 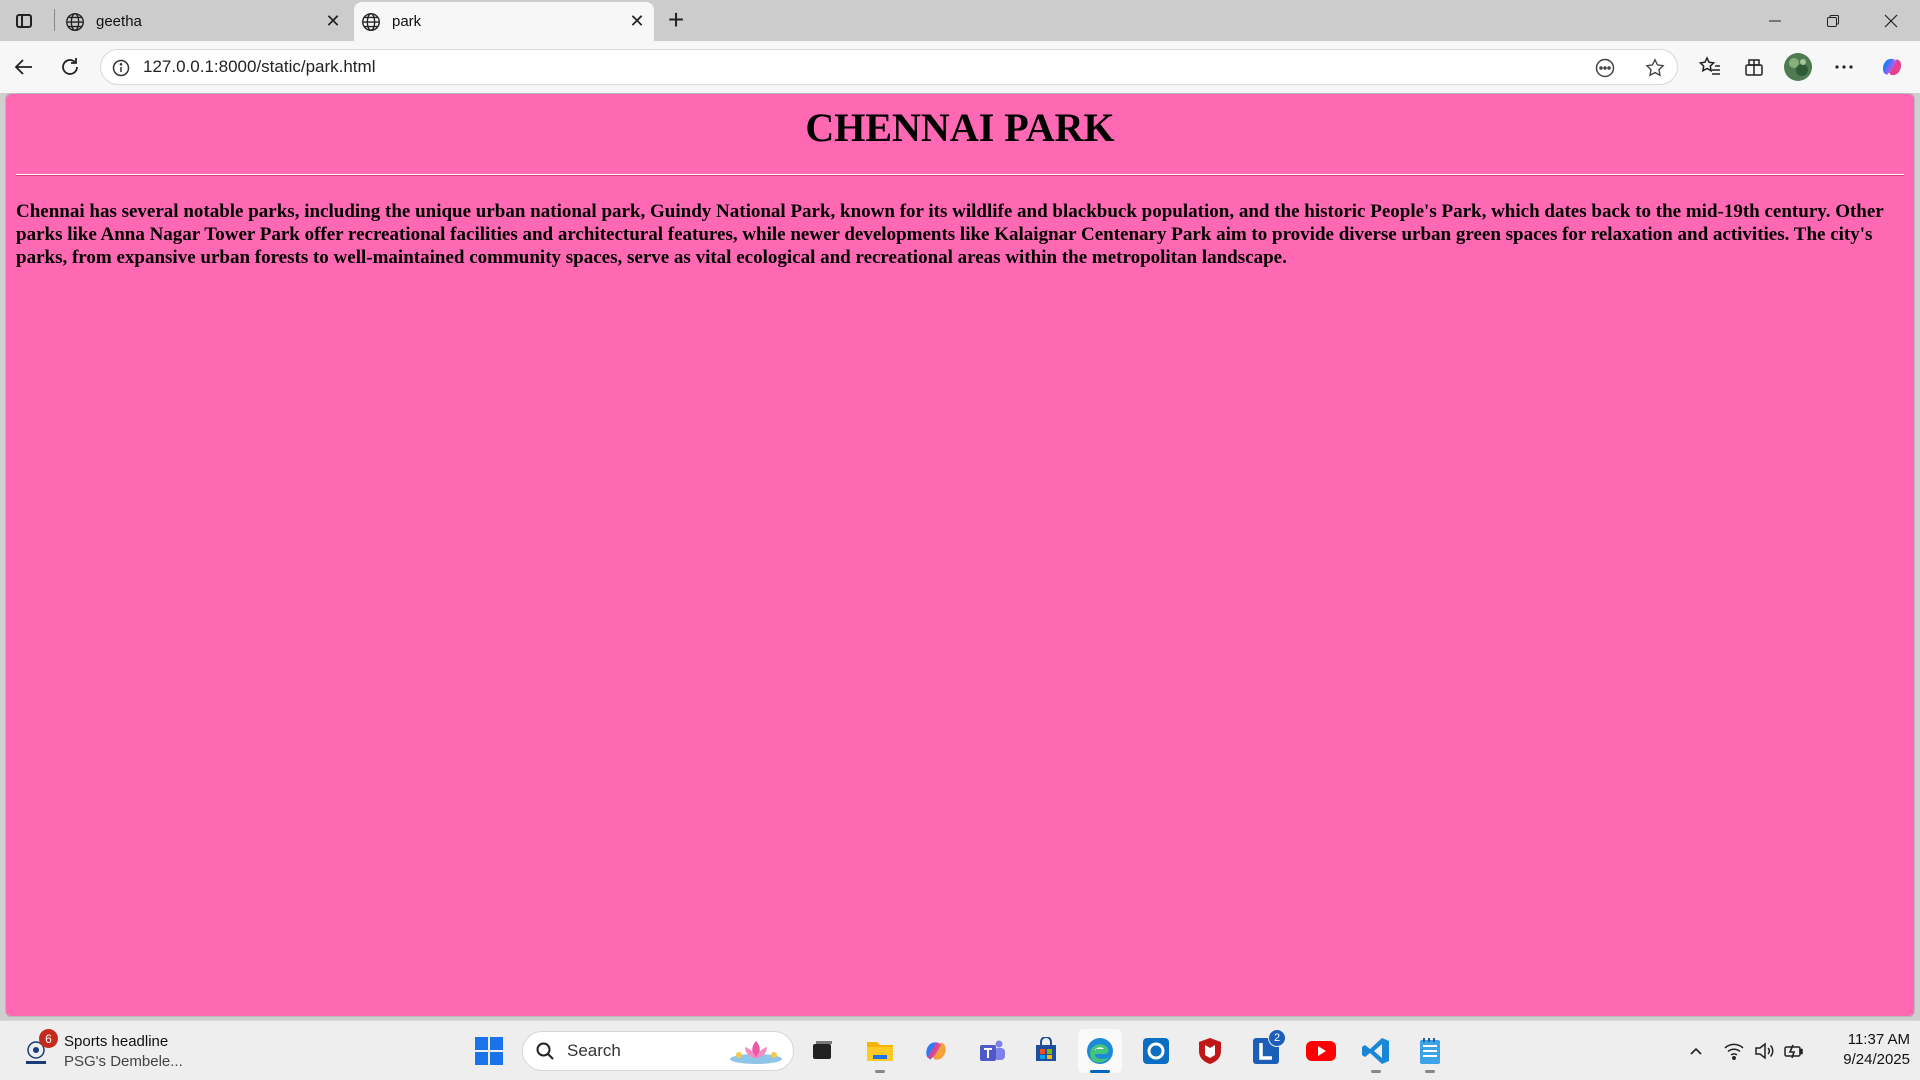 I want to click on refresh-icon, so click(x=70, y=66).